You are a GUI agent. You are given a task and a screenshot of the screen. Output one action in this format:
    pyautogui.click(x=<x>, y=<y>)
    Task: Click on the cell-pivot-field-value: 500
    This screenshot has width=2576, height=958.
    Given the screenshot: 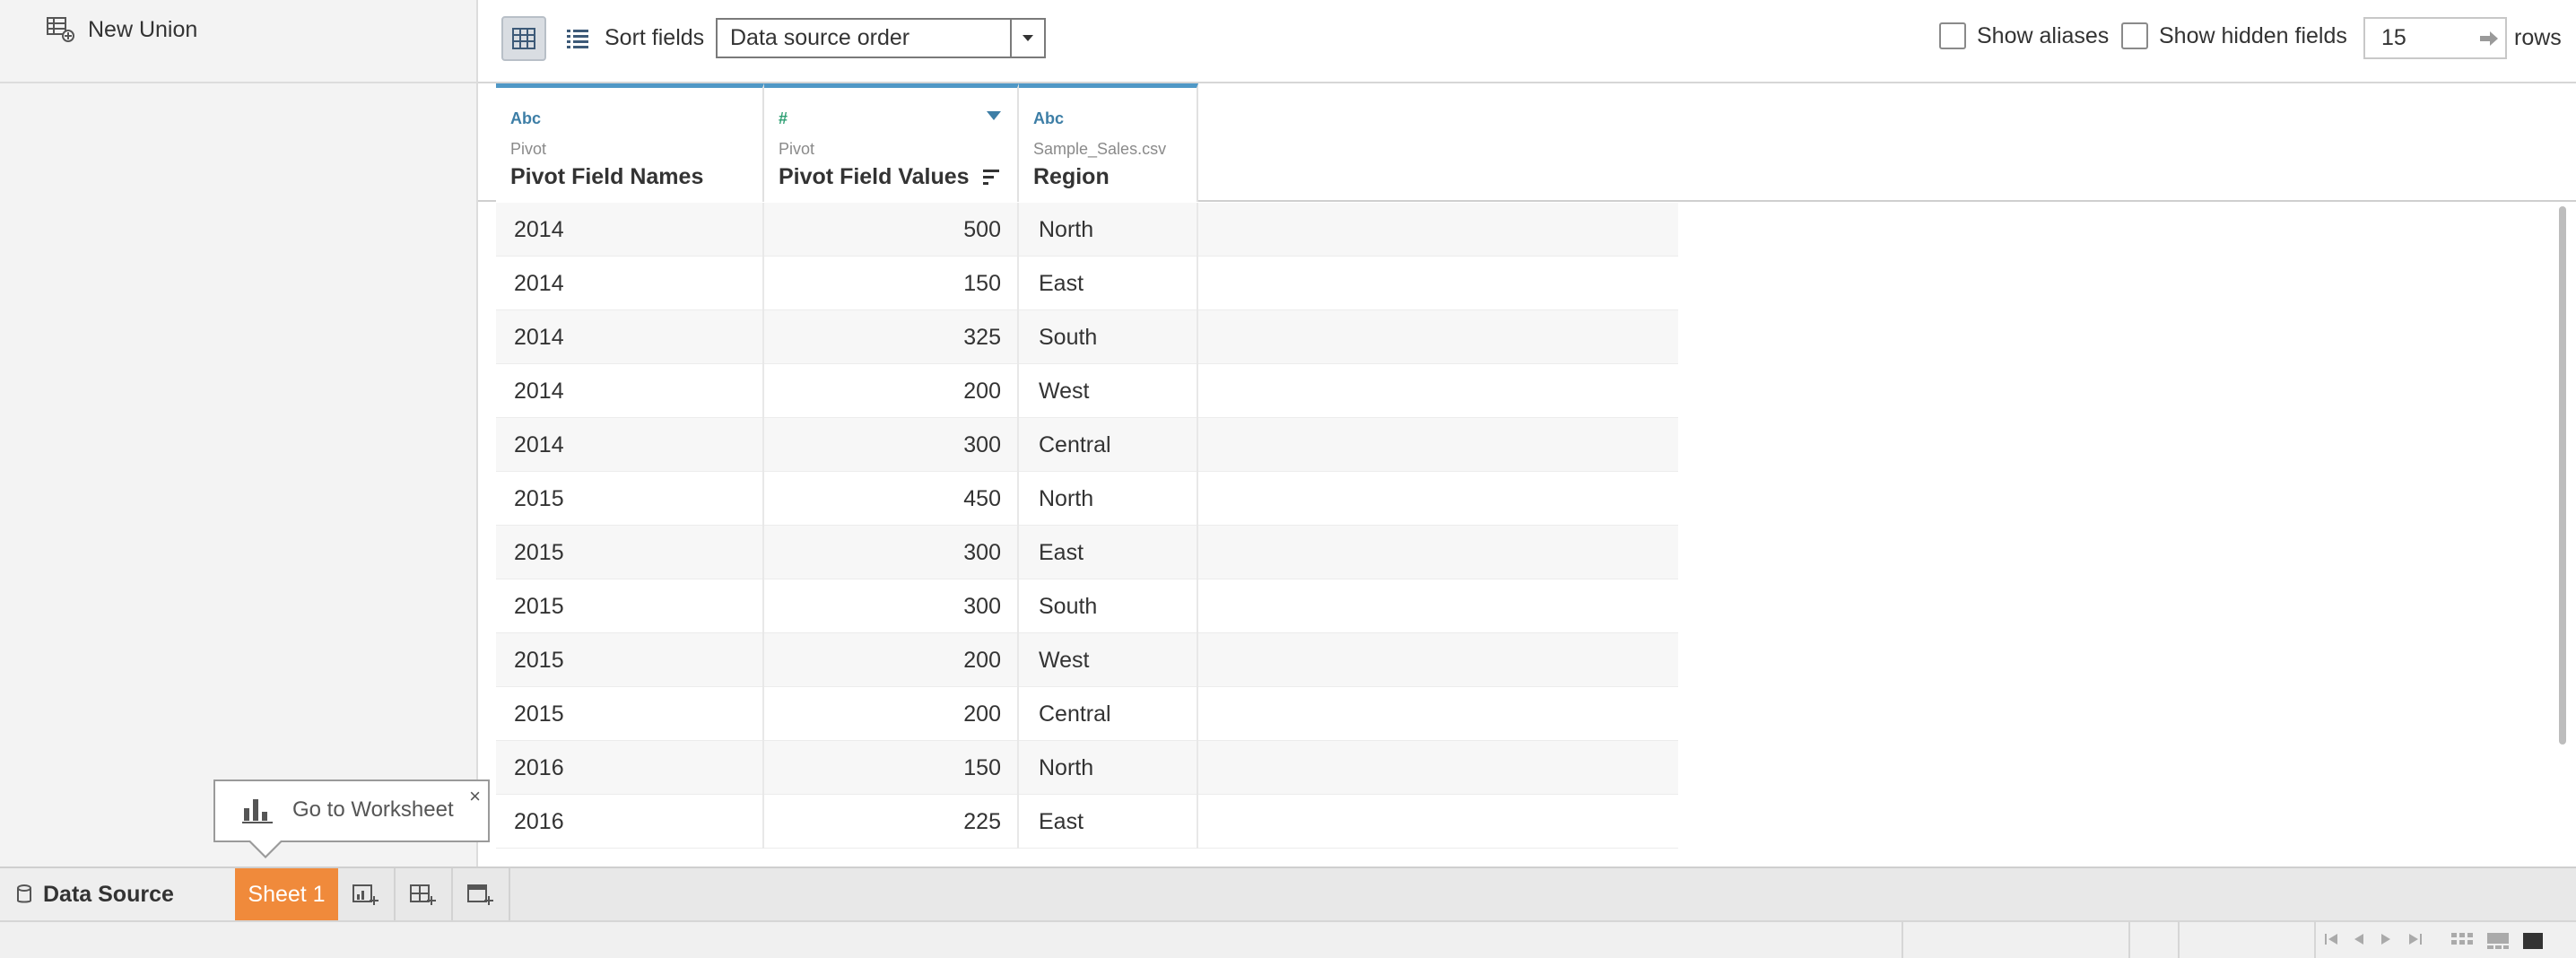 What is the action you would take?
    pyautogui.click(x=891, y=230)
    